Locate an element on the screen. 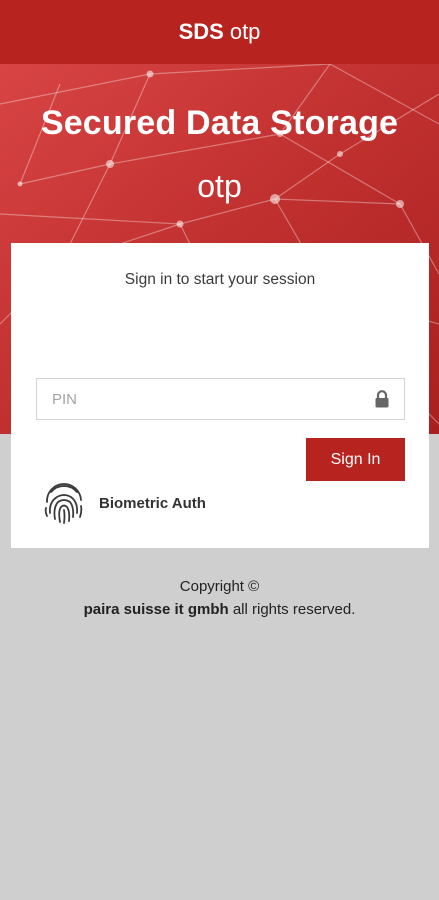 The image size is (439, 900). sign-in-button: Sign In is located at coordinates (355, 459).